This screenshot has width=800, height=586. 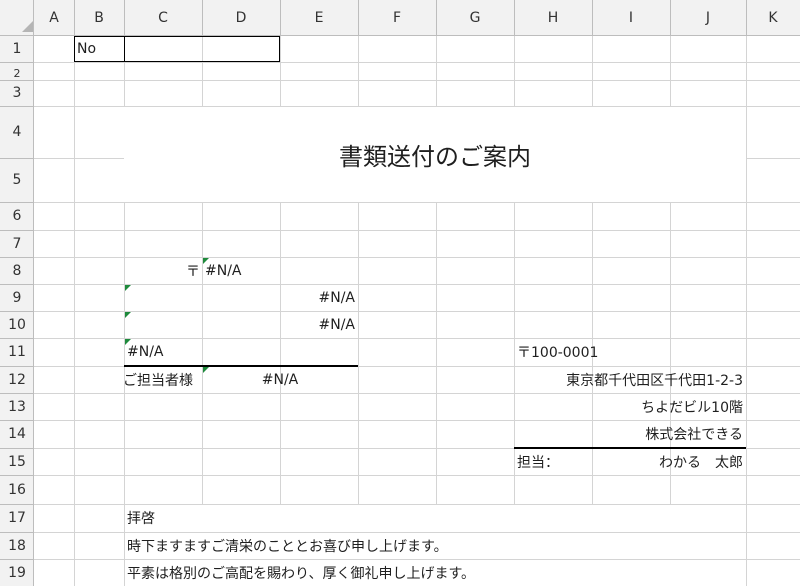 What do you see at coordinates (708, 18) in the screenshot?
I see `column-header-j: J` at bounding box center [708, 18].